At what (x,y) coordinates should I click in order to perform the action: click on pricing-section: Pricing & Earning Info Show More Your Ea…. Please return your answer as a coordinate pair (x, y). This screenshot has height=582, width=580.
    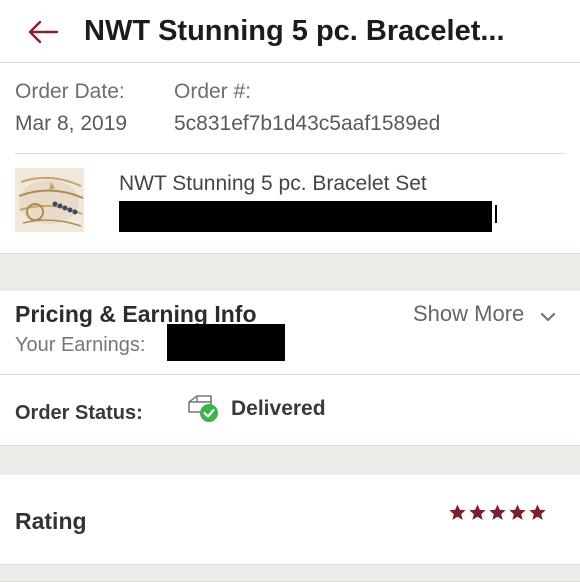
    Looking at the image, I should click on (290, 332).